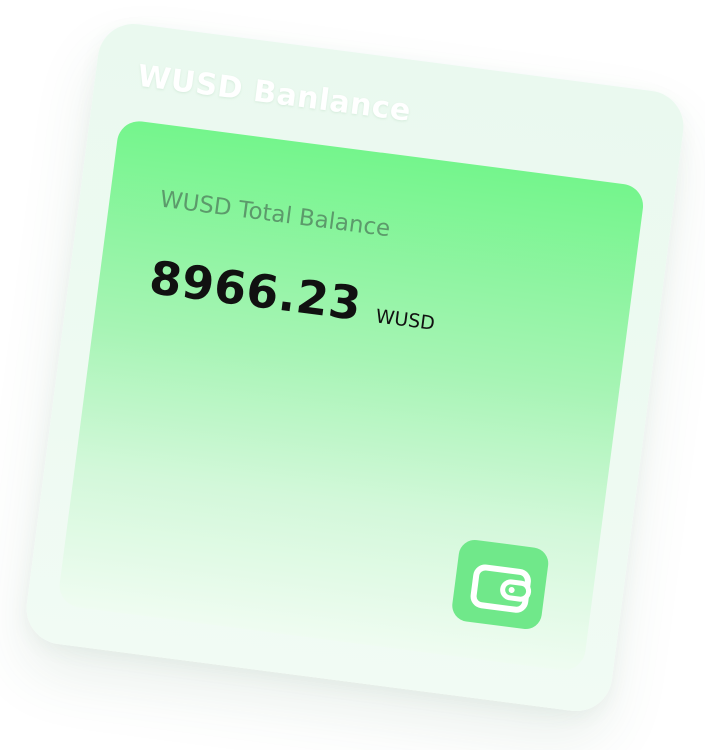 This screenshot has height=750, width=705. I want to click on wallet-button, so click(500, 584).